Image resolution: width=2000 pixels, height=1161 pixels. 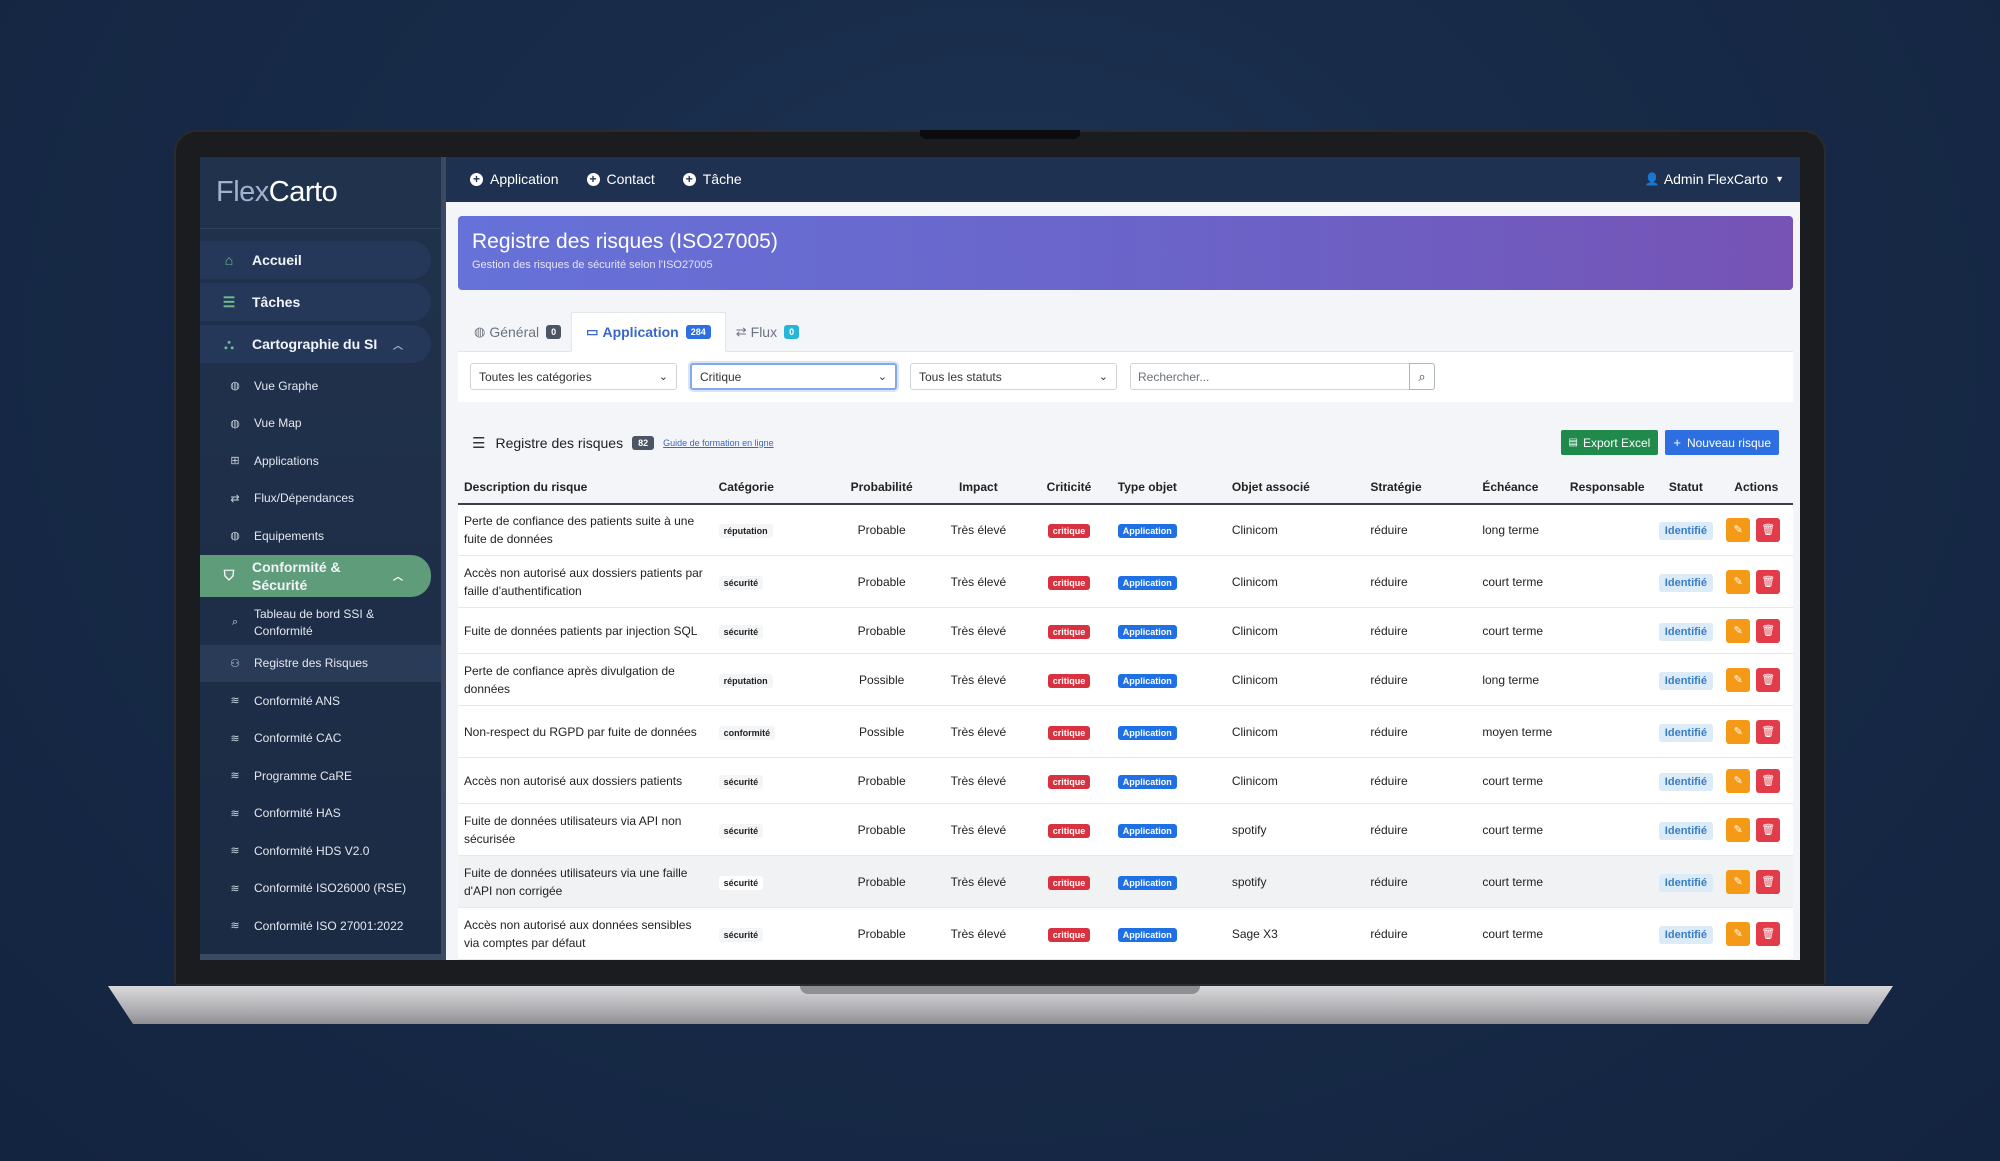 I want to click on sidebar-item-label: Cartographie du SI, so click(x=315, y=344).